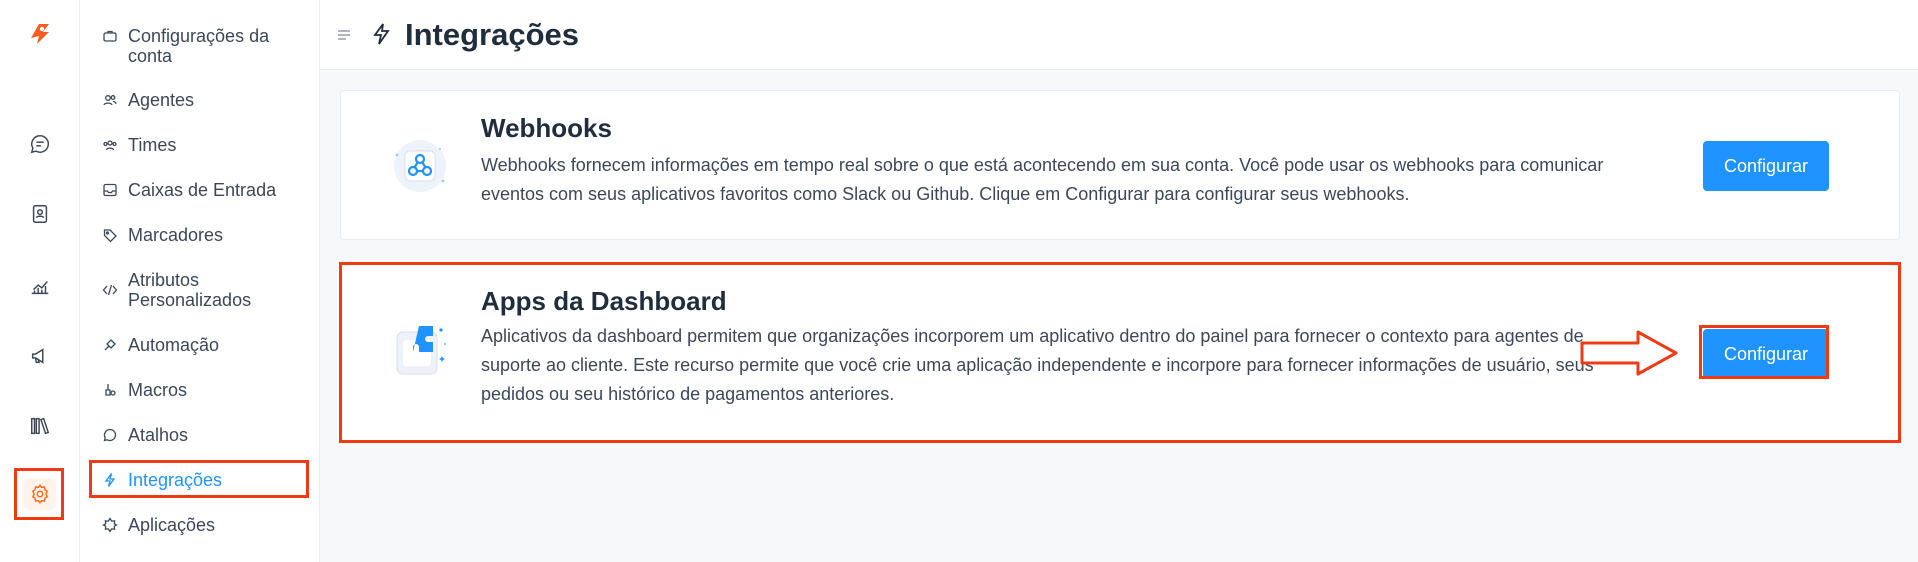 The image size is (1918, 562). What do you see at coordinates (110, 345) in the screenshot?
I see `automation-icon` at bounding box center [110, 345].